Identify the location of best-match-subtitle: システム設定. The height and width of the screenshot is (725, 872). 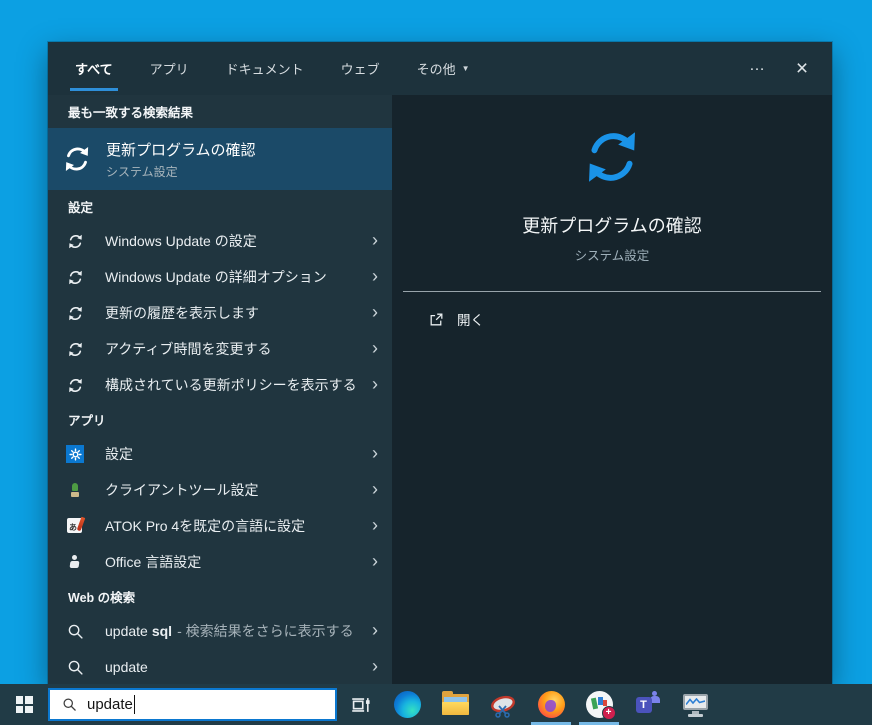
(142, 171).